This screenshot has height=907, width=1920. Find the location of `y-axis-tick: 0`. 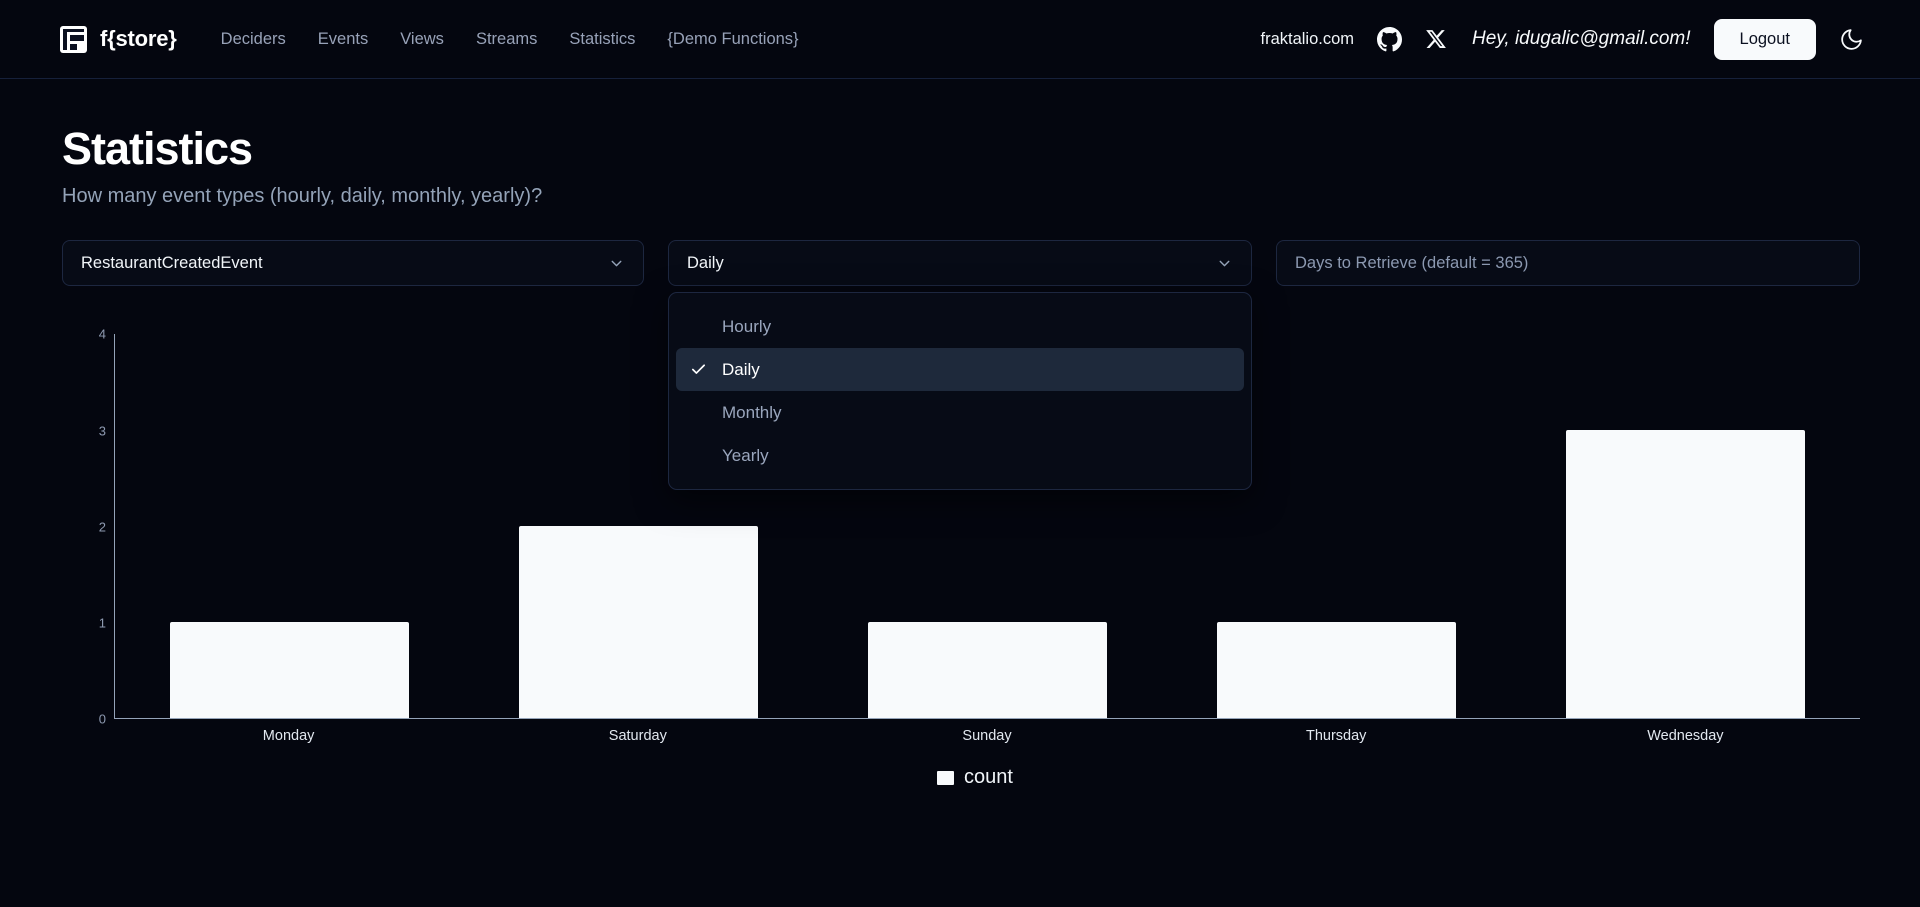

y-axis-tick: 0 is located at coordinates (102, 719).